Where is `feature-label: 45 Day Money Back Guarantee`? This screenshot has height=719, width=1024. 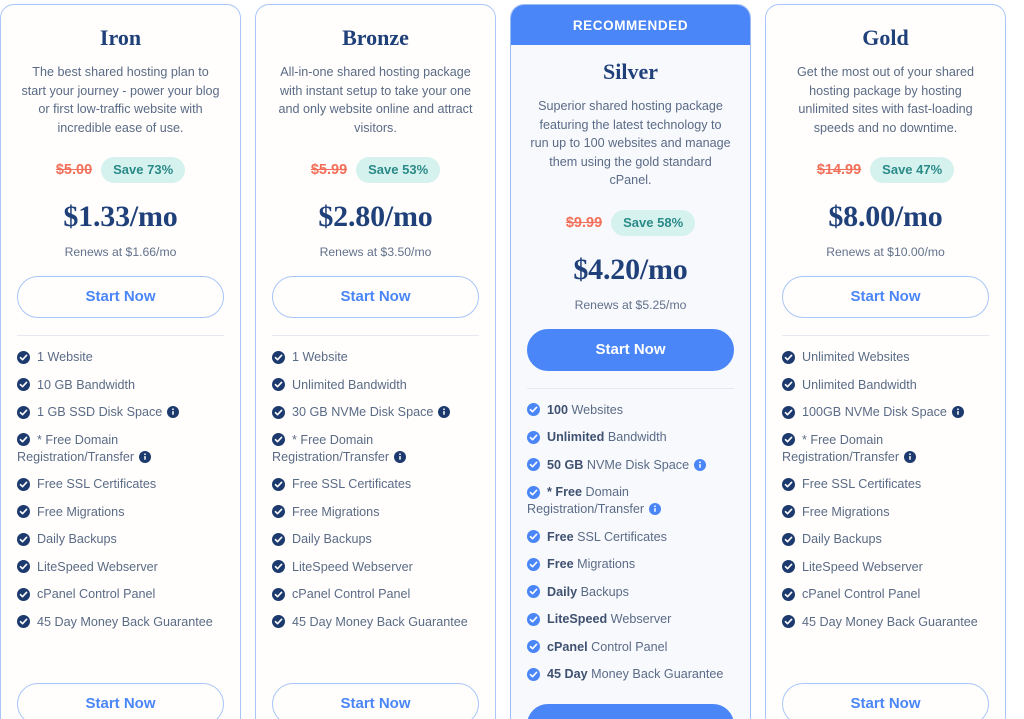
feature-label: 45 Day Money Back Guarantee is located at coordinates (125, 621).